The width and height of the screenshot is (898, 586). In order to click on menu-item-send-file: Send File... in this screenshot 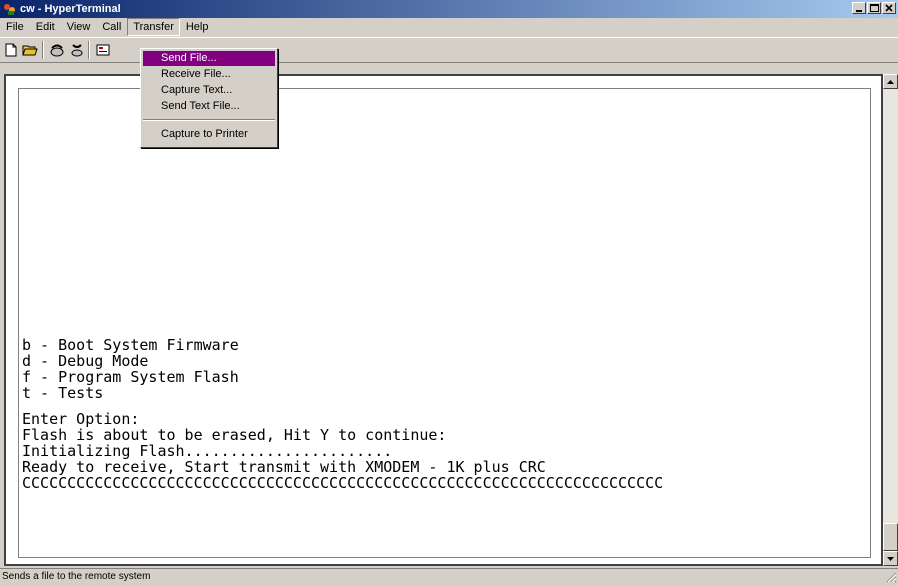, I will do `click(209, 58)`.